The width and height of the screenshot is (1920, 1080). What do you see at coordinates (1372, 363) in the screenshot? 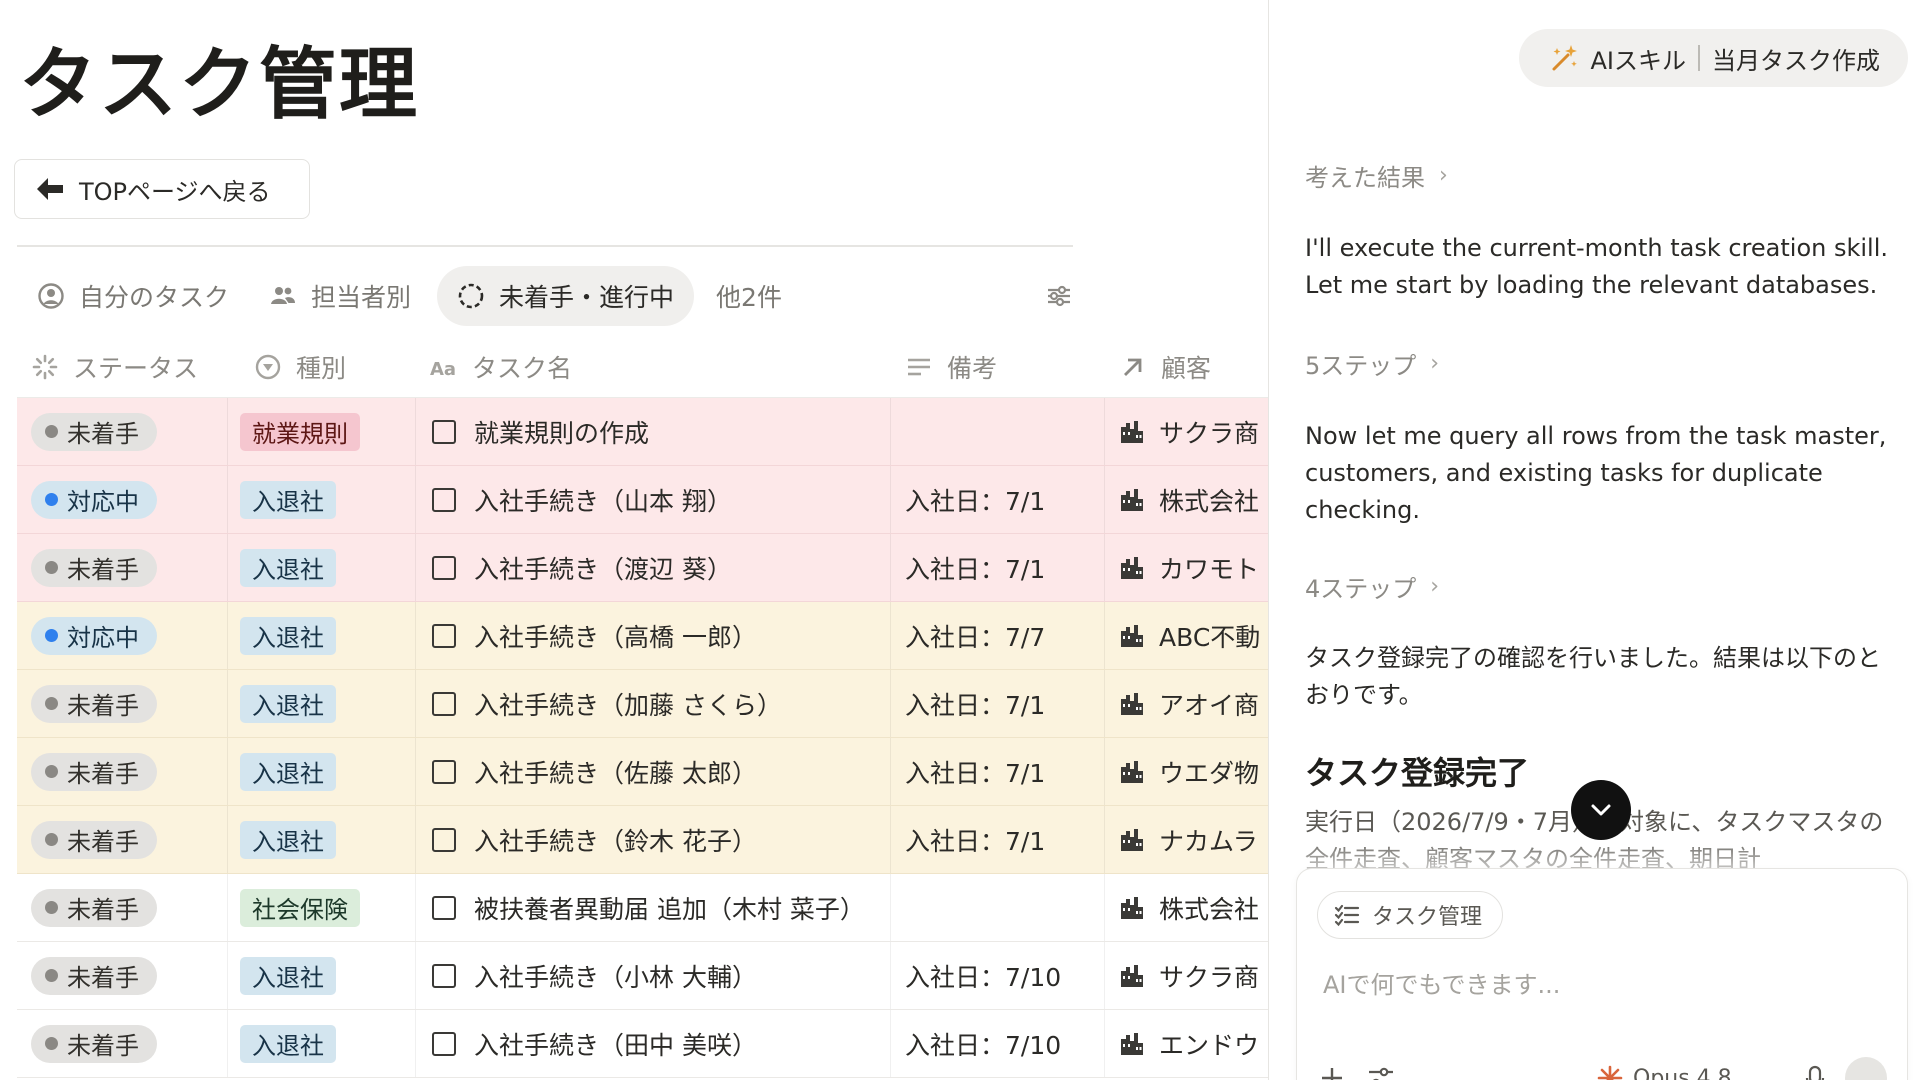
I see `steps-toggle: 5ステップ ›` at bounding box center [1372, 363].